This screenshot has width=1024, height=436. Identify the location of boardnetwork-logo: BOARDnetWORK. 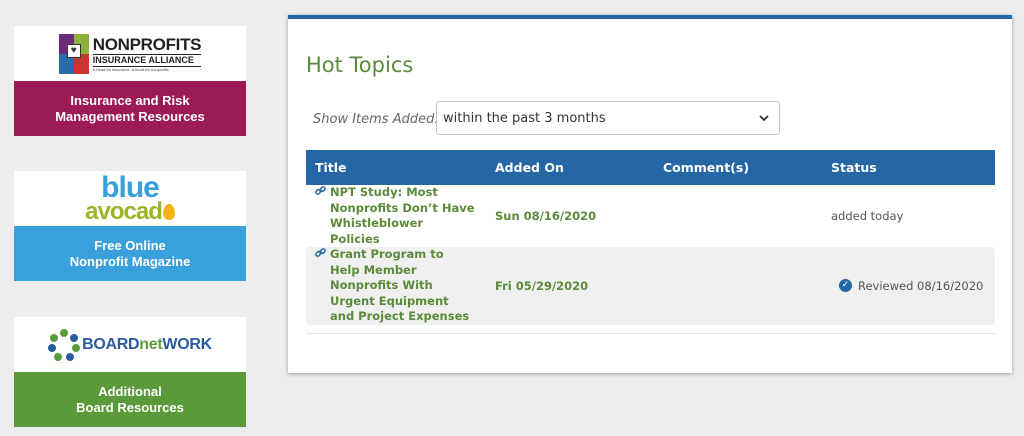
(130, 344).